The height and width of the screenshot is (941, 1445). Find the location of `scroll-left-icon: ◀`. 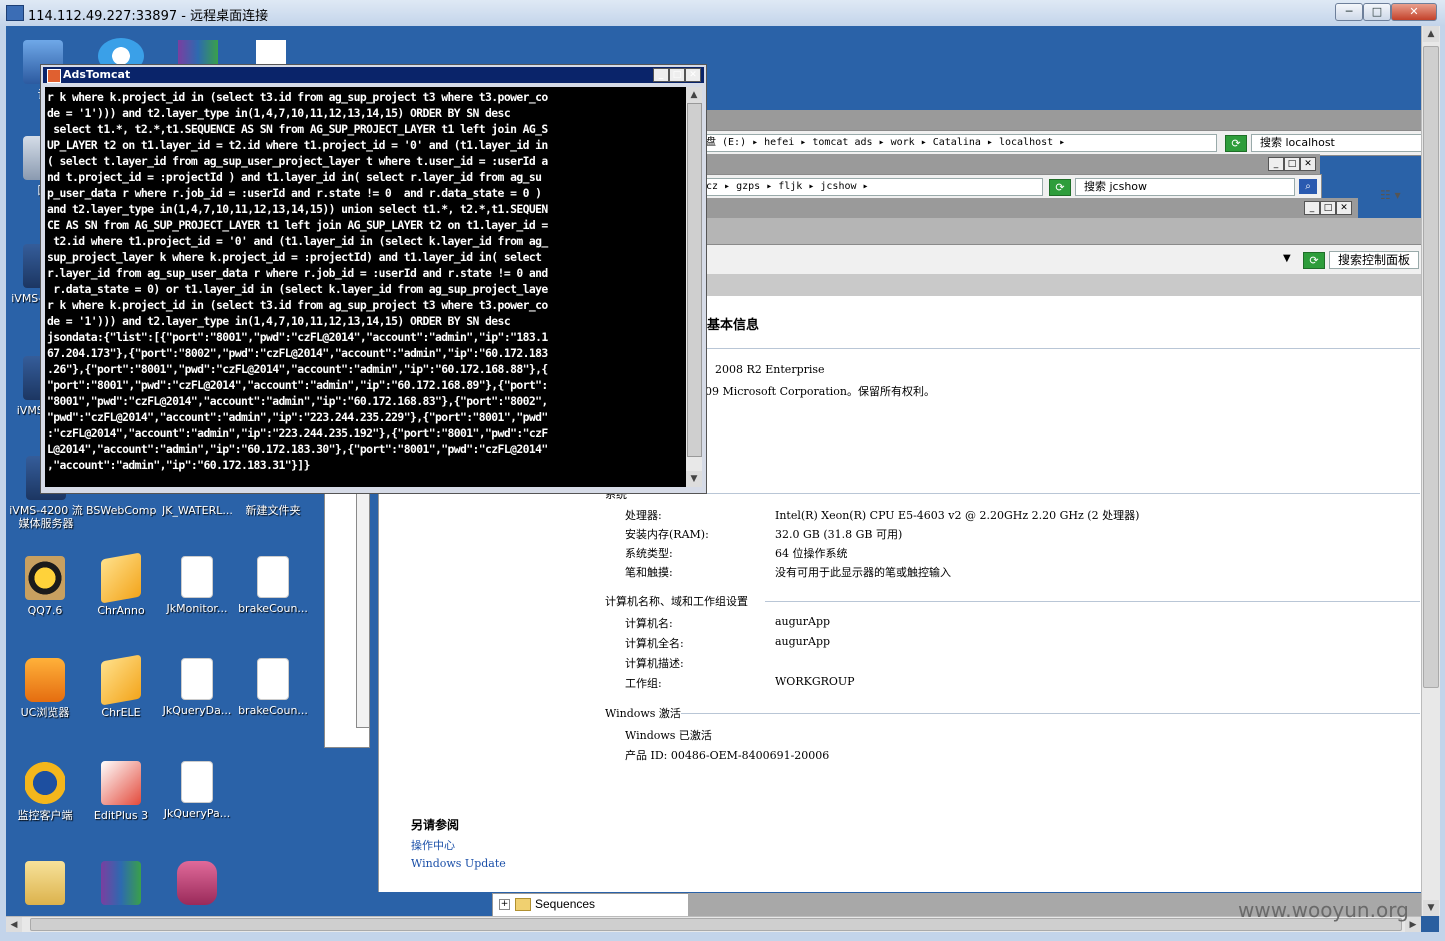

scroll-left-icon: ◀ is located at coordinates (14, 925).